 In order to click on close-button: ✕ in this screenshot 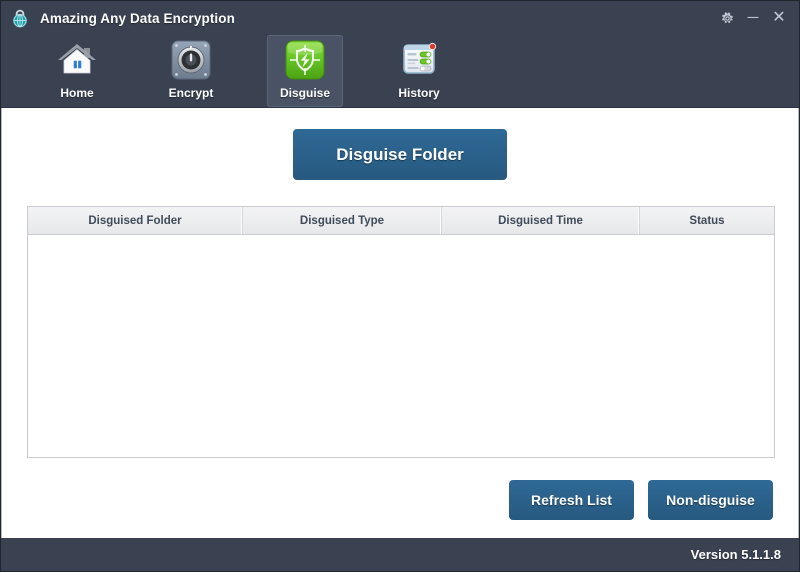, I will do `click(779, 18)`.